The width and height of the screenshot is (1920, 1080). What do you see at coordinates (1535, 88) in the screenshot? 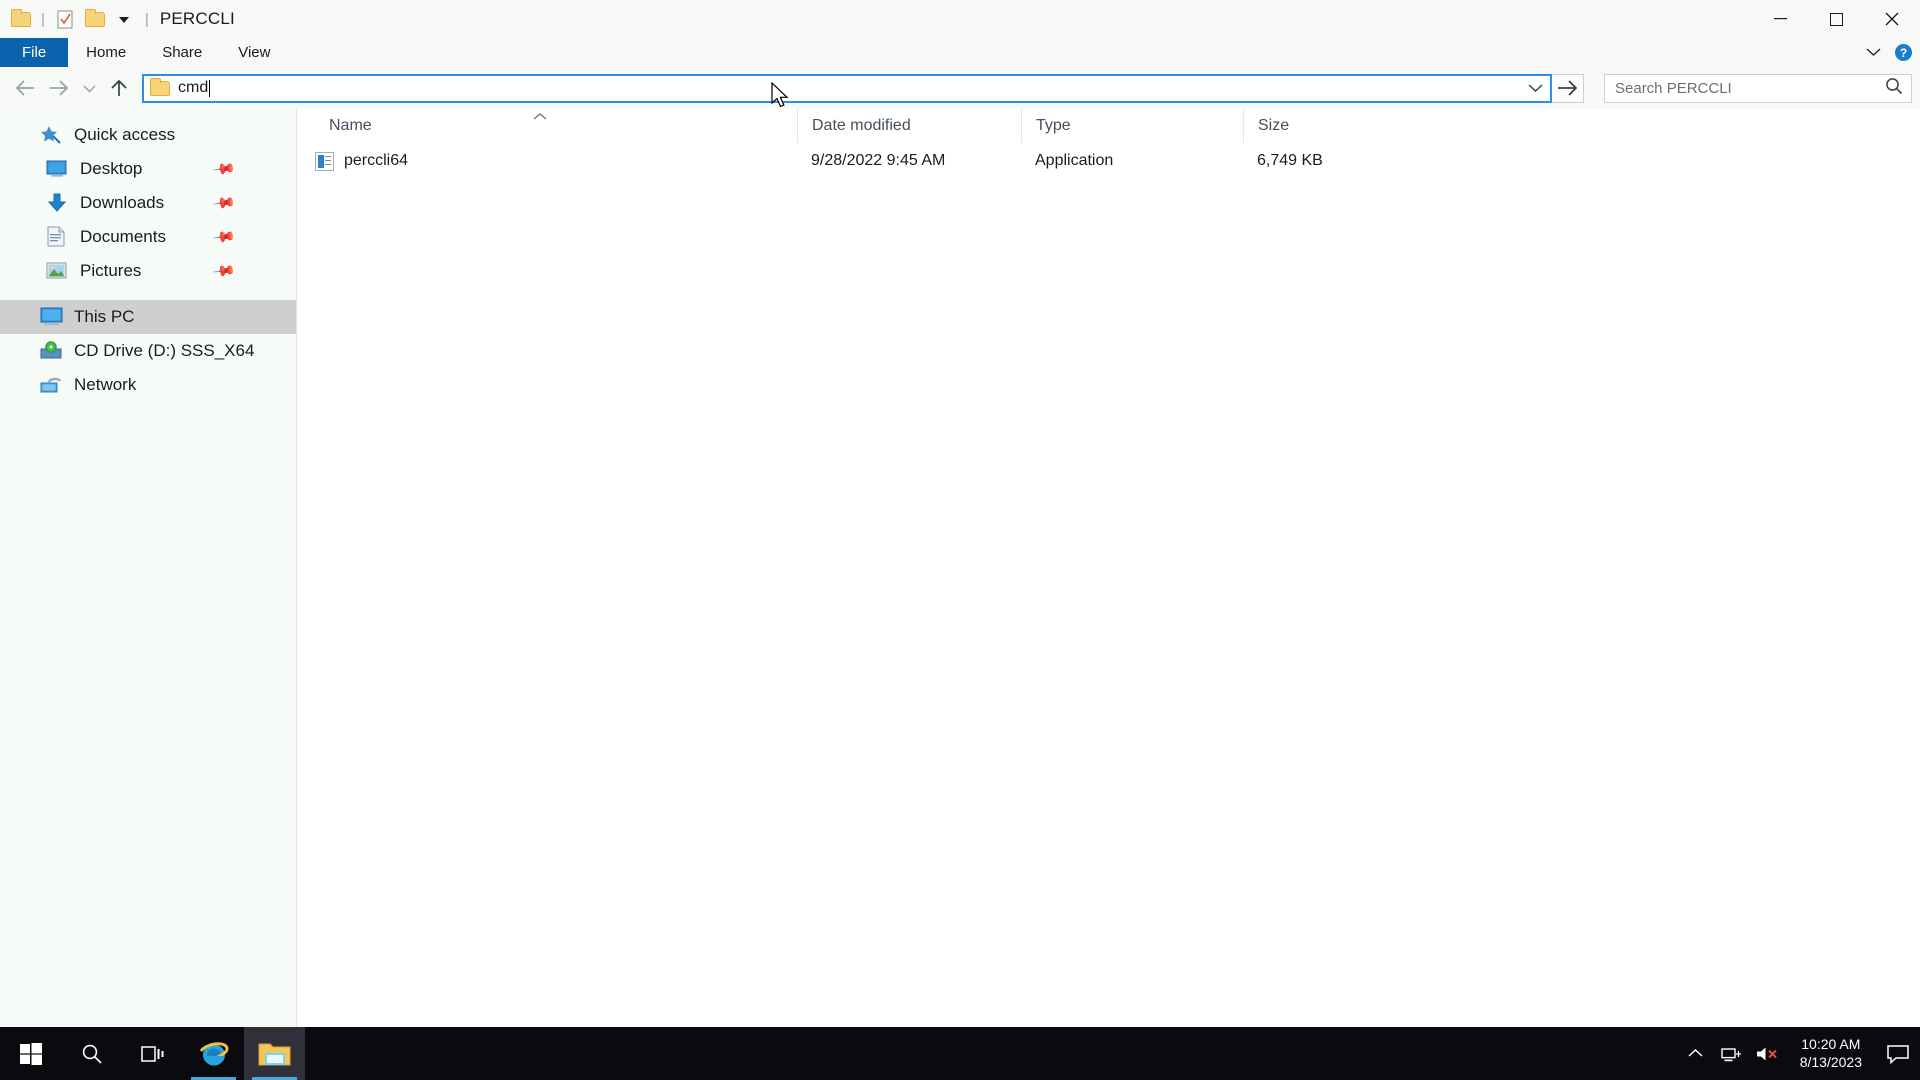
I see `address-dropdown-icon` at bounding box center [1535, 88].